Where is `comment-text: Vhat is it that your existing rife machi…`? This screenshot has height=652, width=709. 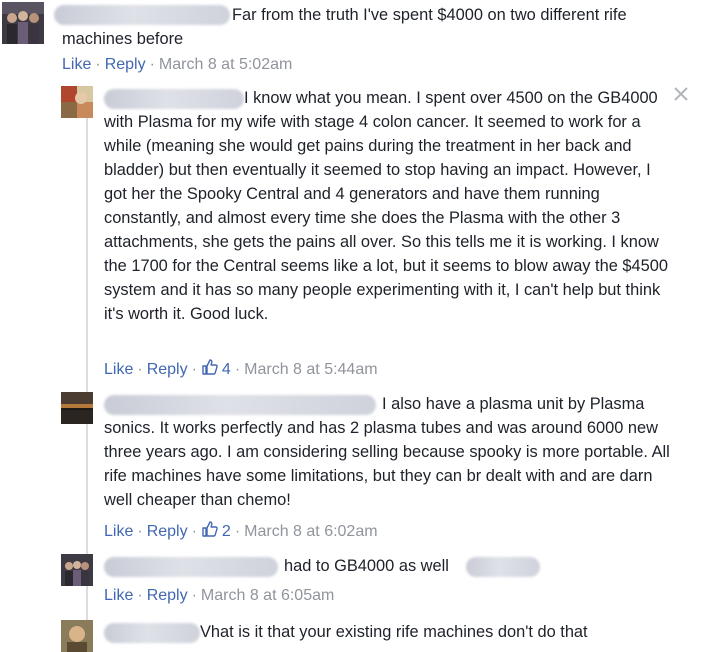
comment-text: Vhat is it that your existing rife machi… is located at coordinates (394, 632).